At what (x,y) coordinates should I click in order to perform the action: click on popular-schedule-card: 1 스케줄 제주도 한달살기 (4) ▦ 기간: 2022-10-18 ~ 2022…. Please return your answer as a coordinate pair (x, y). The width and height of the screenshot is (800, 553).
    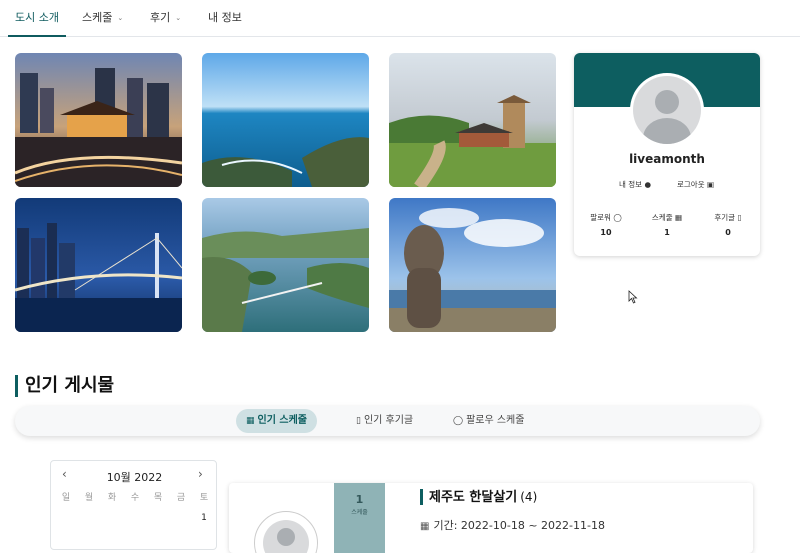
    Looking at the image, I should click on (491, 518).